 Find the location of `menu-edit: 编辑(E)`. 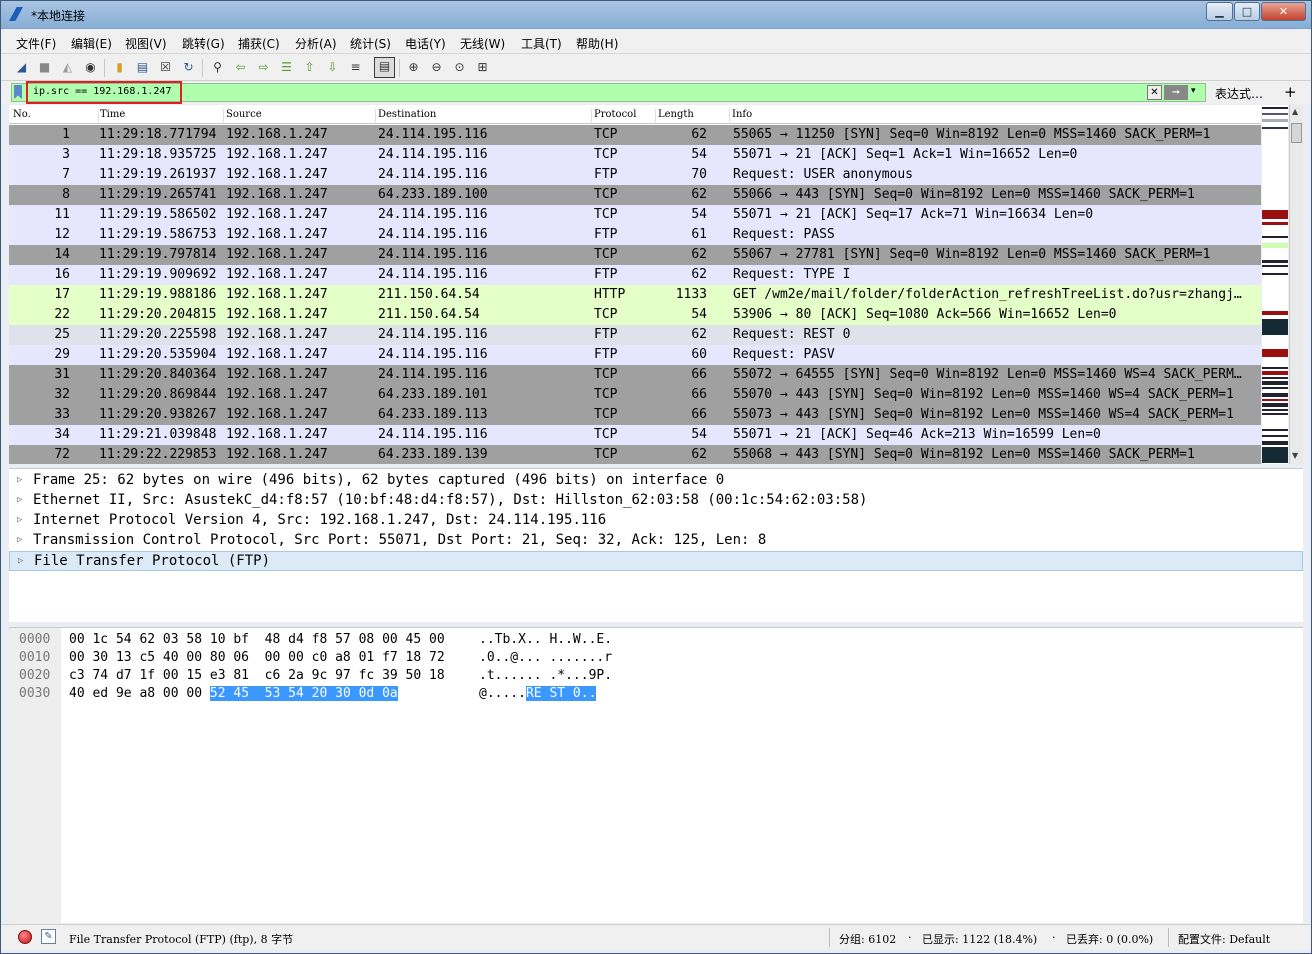

menu-edit: 编辑(E) is located at coordinates (91, 43).